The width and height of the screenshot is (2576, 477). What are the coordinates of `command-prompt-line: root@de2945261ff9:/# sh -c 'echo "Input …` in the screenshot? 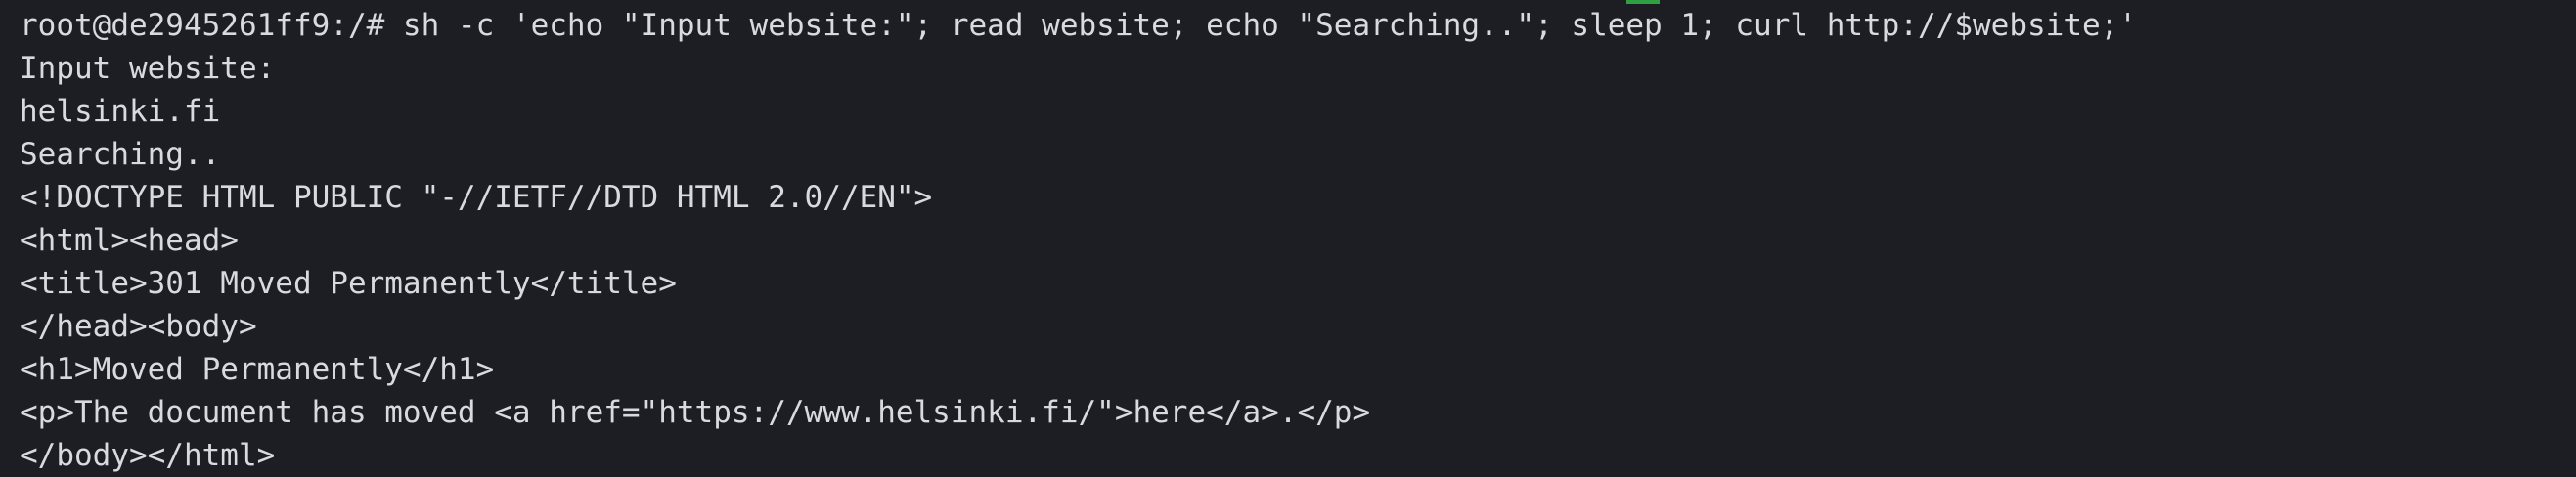 It's located at (1078, 25).